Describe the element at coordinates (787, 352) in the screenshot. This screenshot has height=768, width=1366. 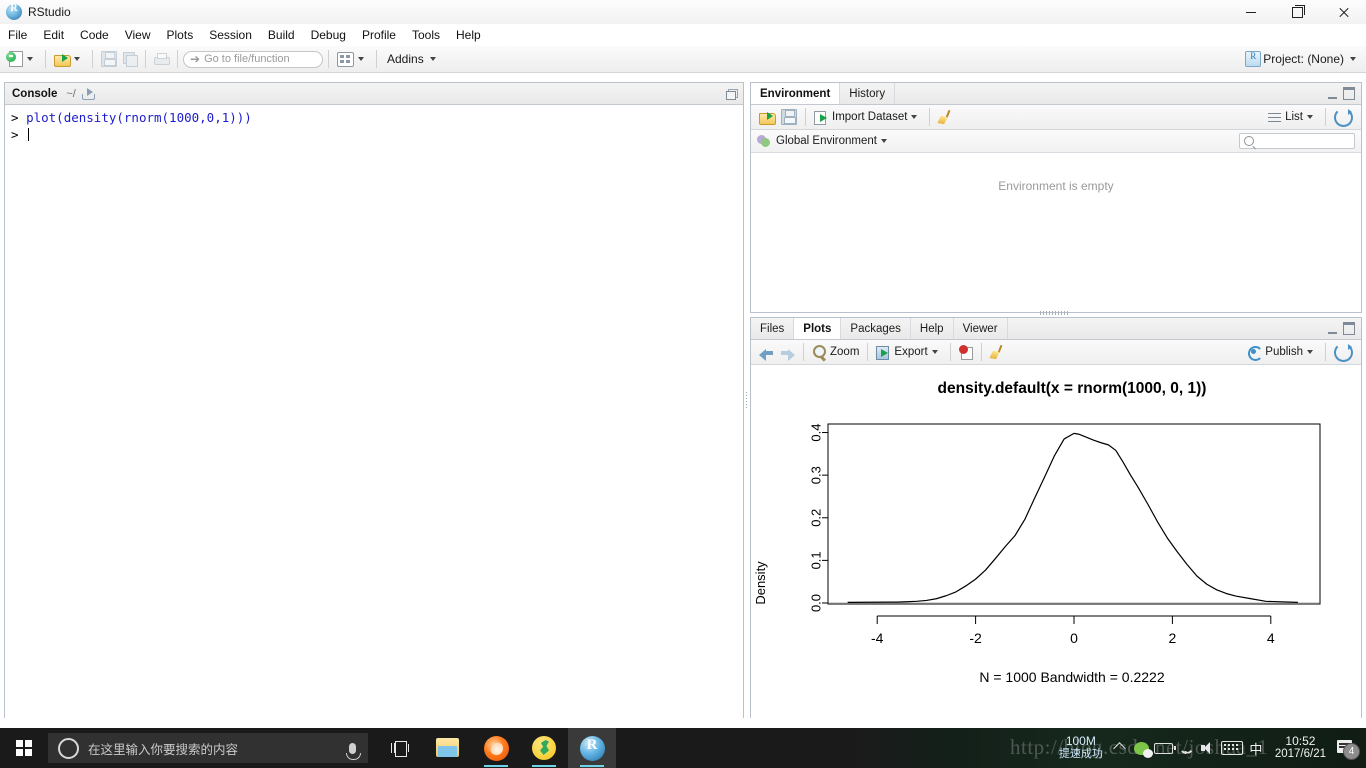
I see `next-plot-button` at that location.